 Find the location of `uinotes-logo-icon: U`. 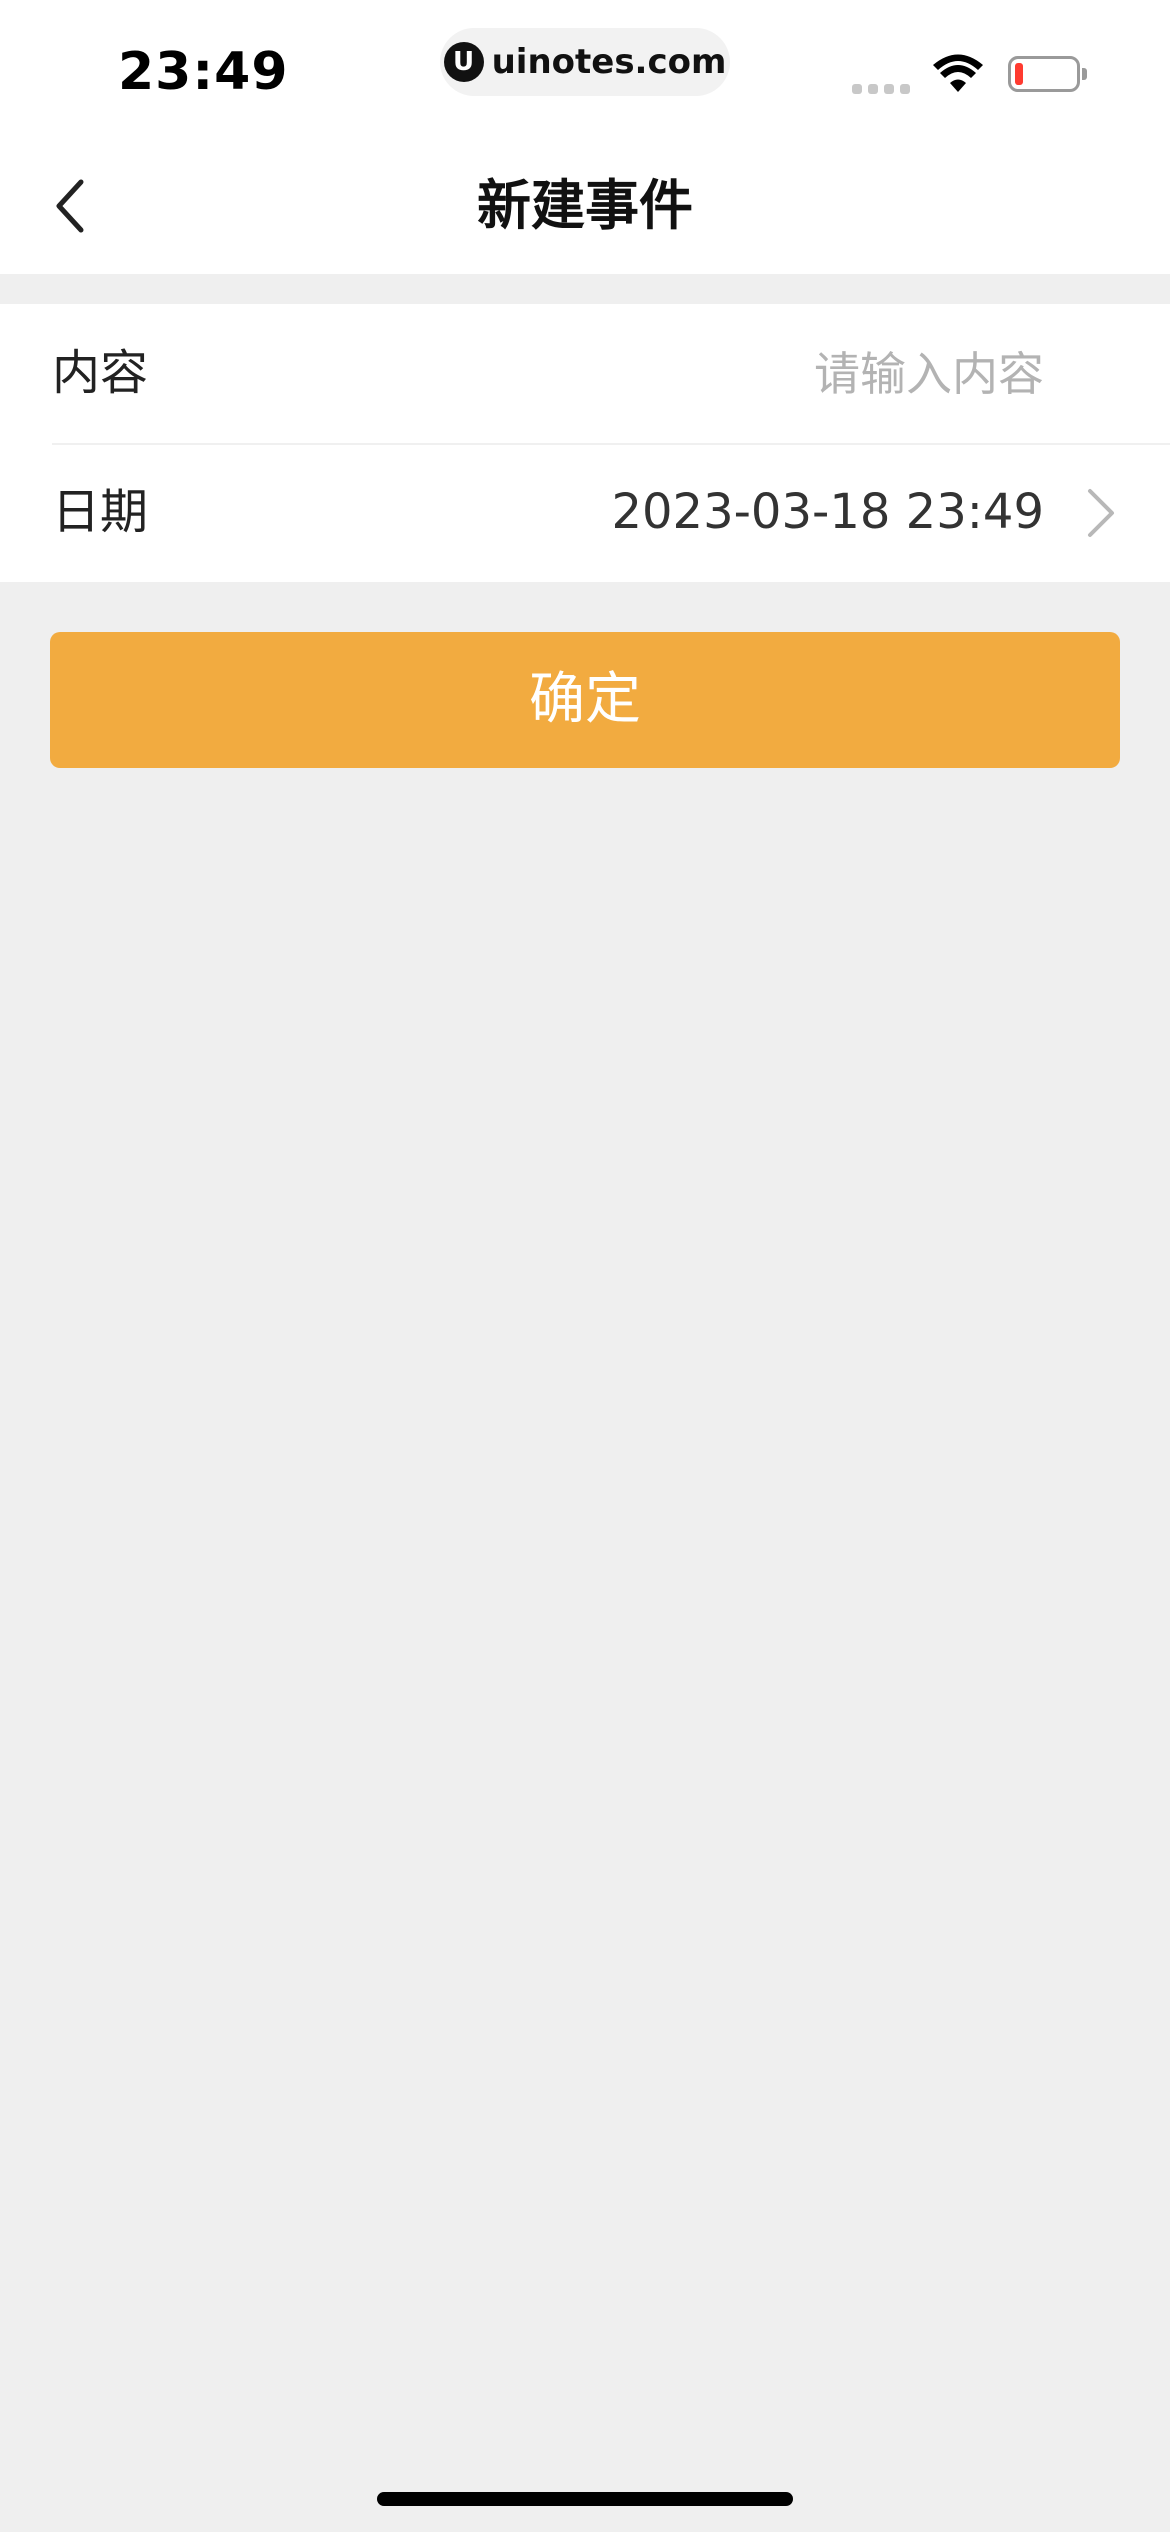

uinotes-logo-icon: U is located at coordinates (463, 62).